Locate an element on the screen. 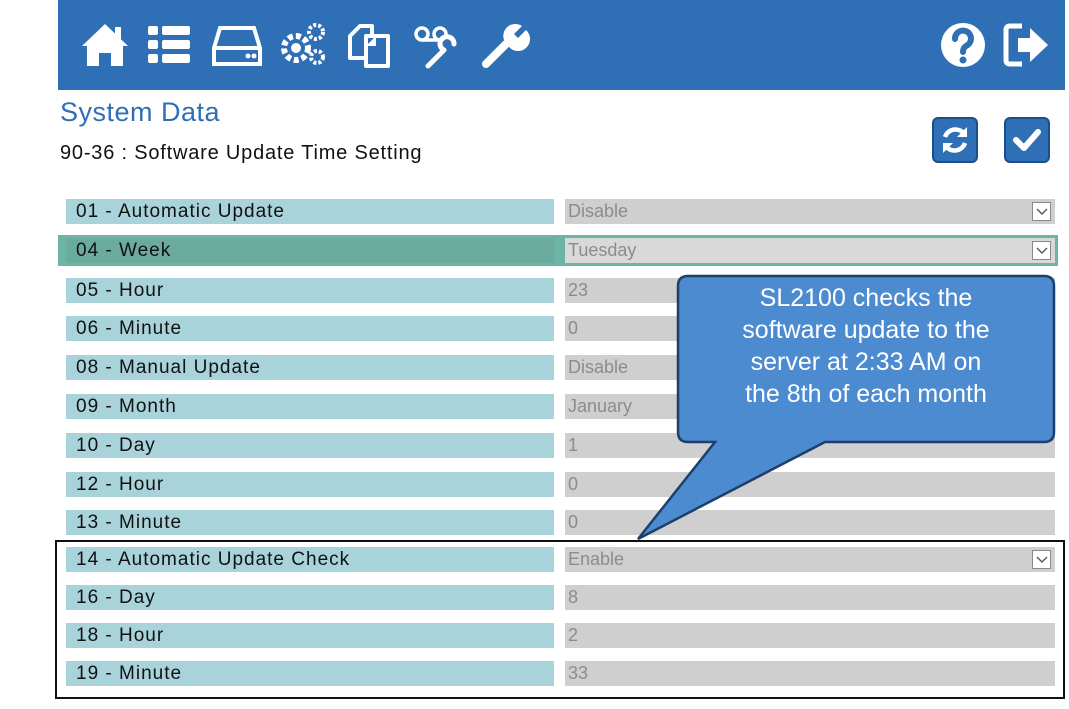 Image resolution: width=1069 pixels, height=709 pixels. setting-label: 18 - Hour is located at coordinates (310, 635).